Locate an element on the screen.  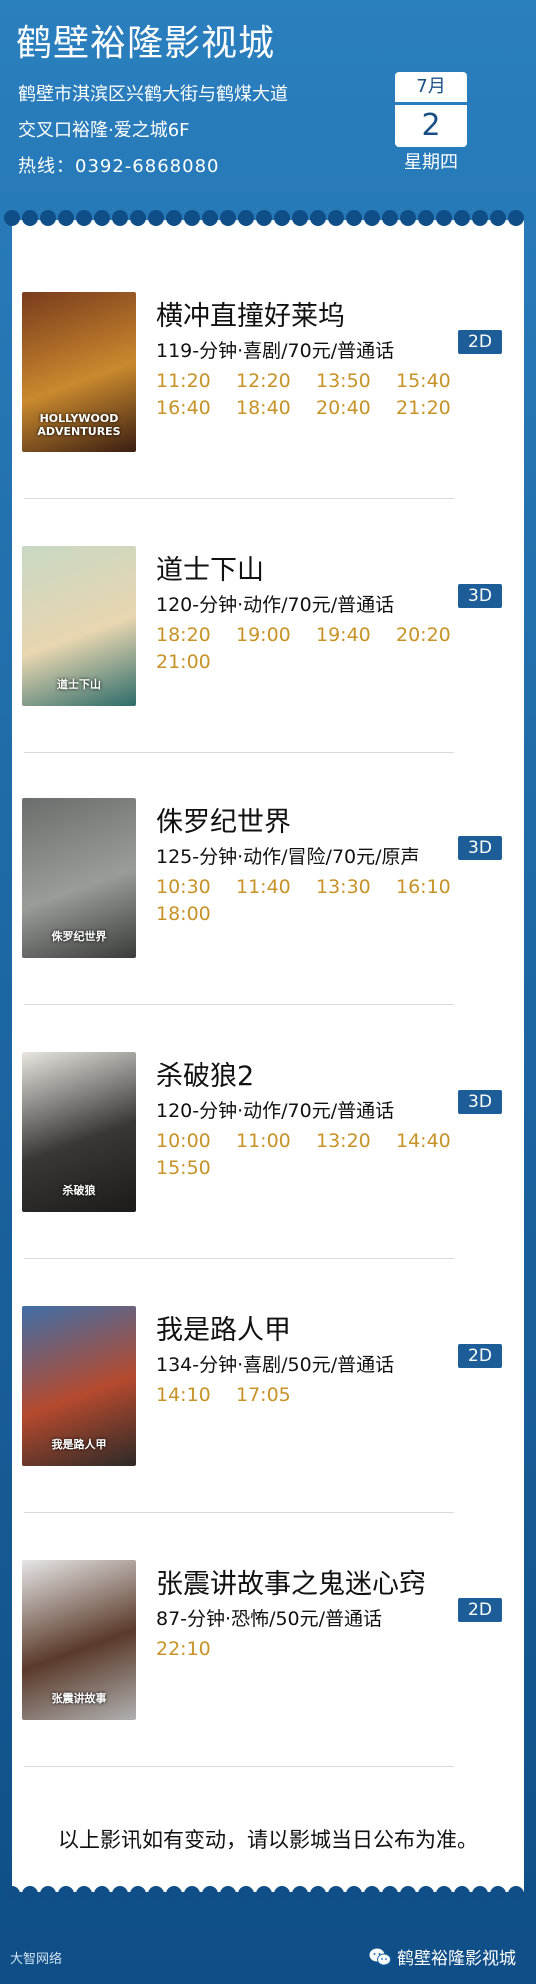
showtime: 18:40 is located at coordinates (276, 408).